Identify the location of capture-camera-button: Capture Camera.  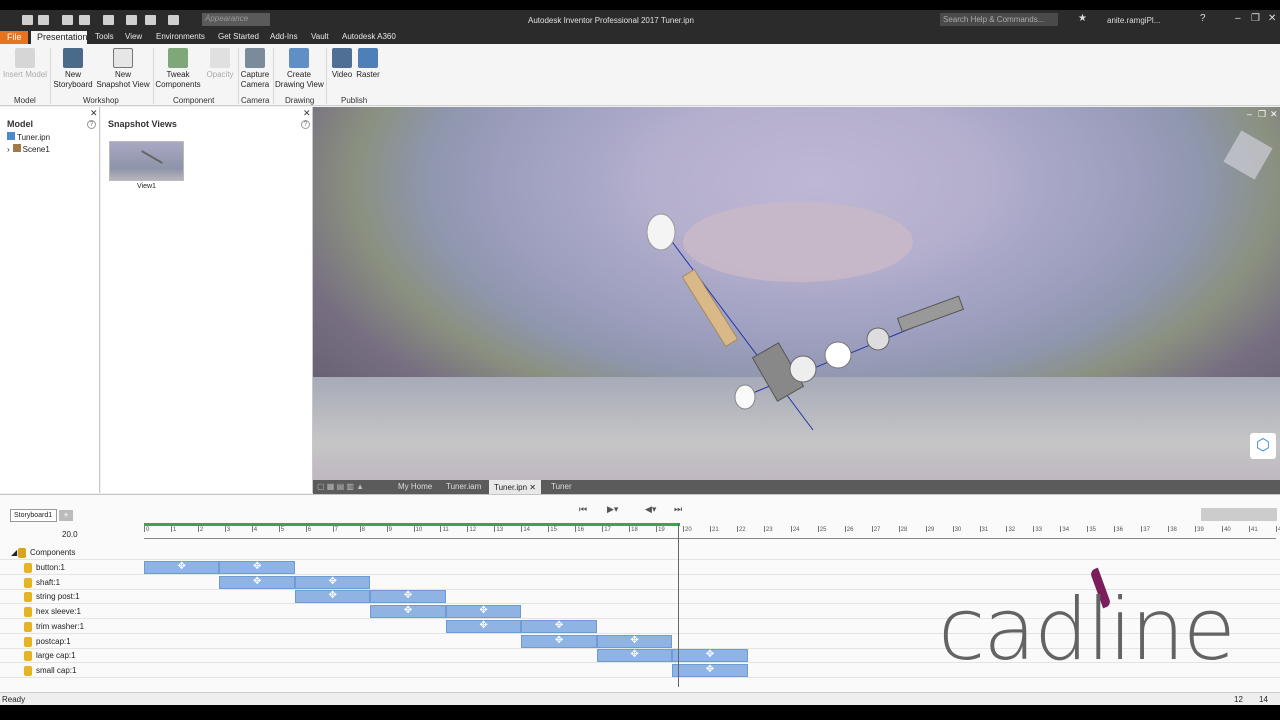
(255, 69).